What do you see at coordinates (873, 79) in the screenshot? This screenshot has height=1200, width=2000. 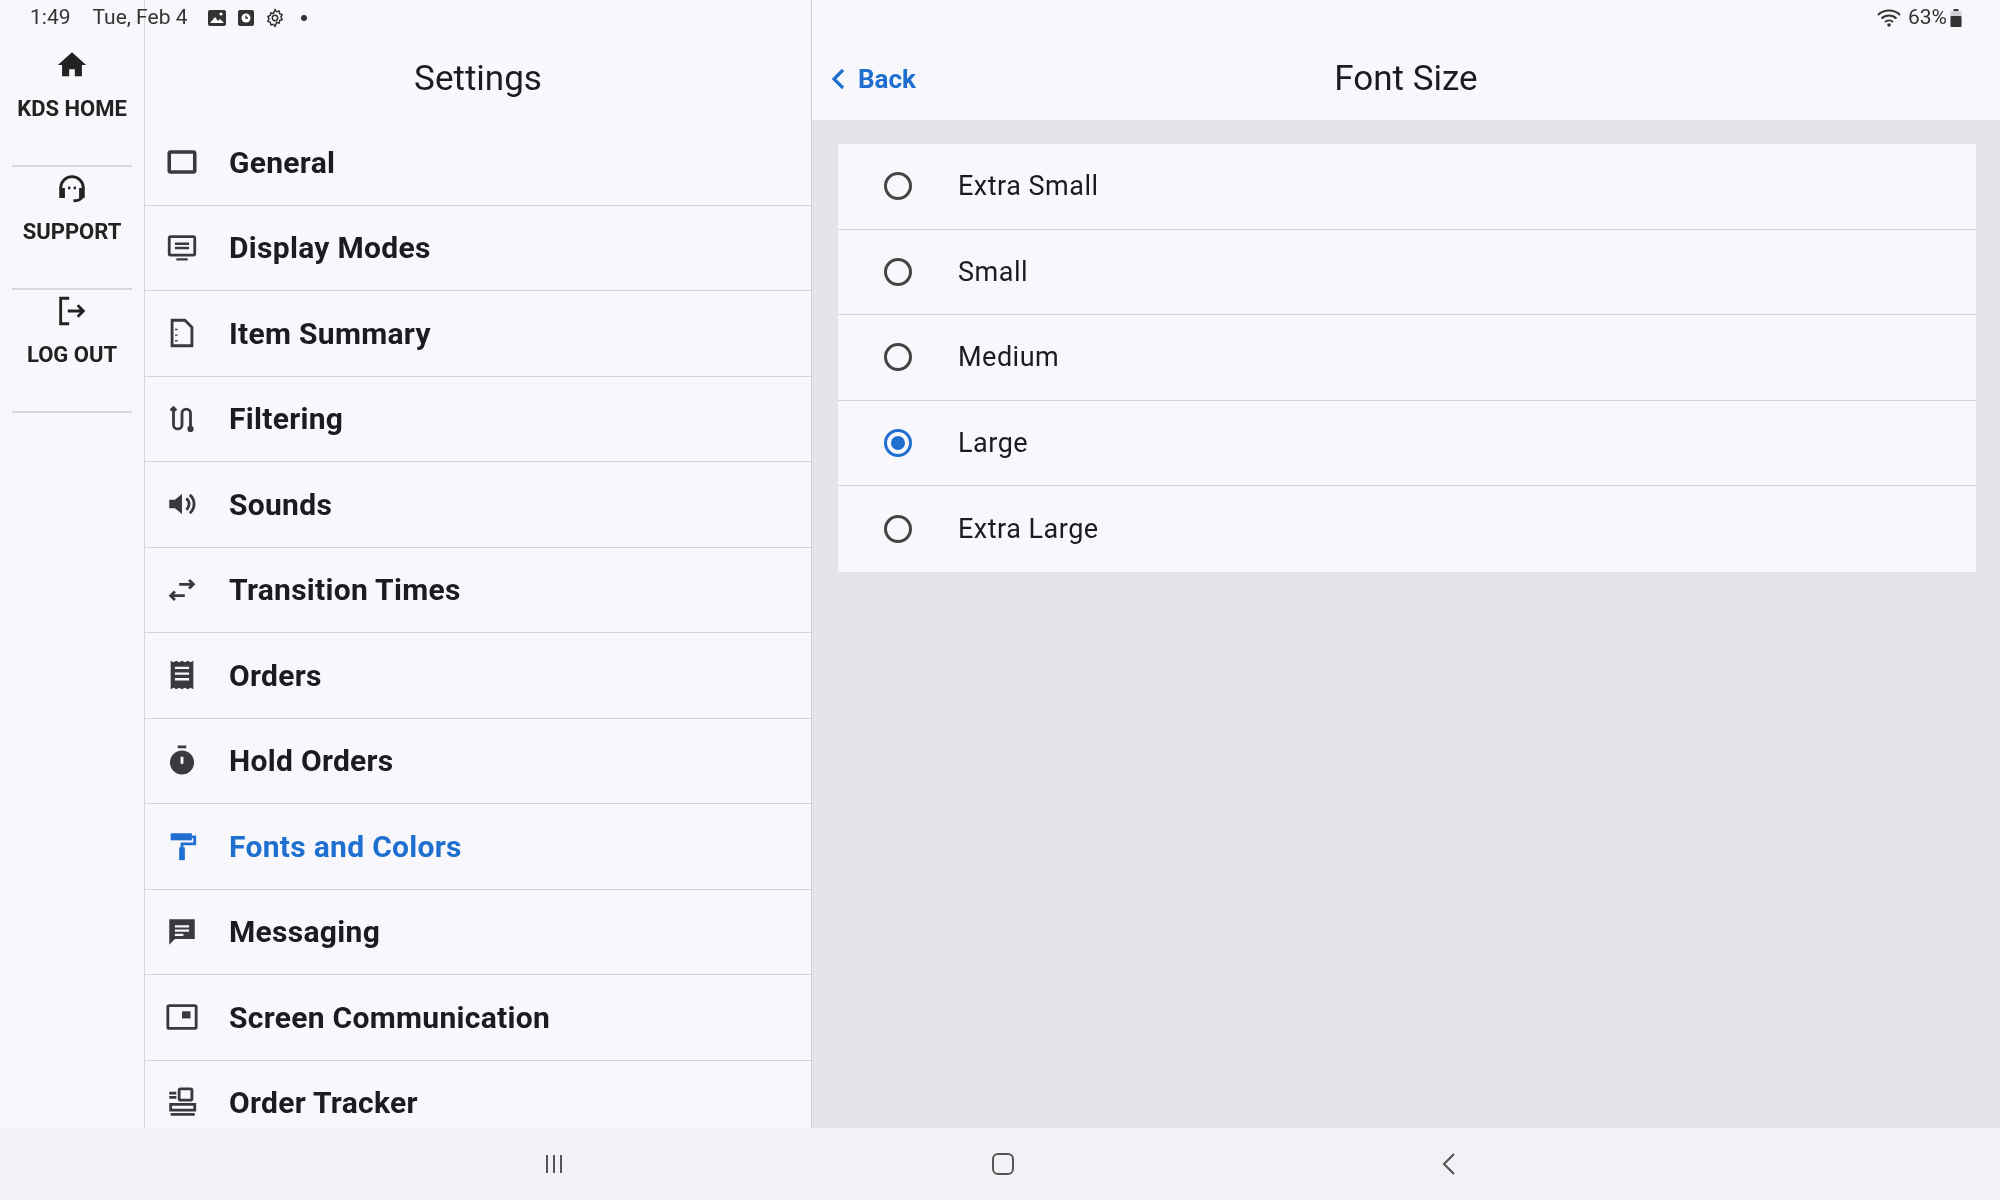 I see `back-button: Back` at bounding box center [873, 79].